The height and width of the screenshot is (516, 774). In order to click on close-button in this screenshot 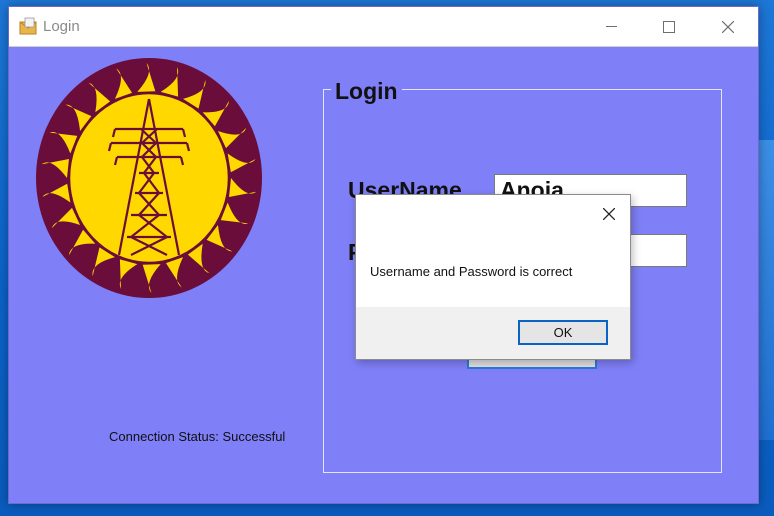, I will do `click(728, 26)`.